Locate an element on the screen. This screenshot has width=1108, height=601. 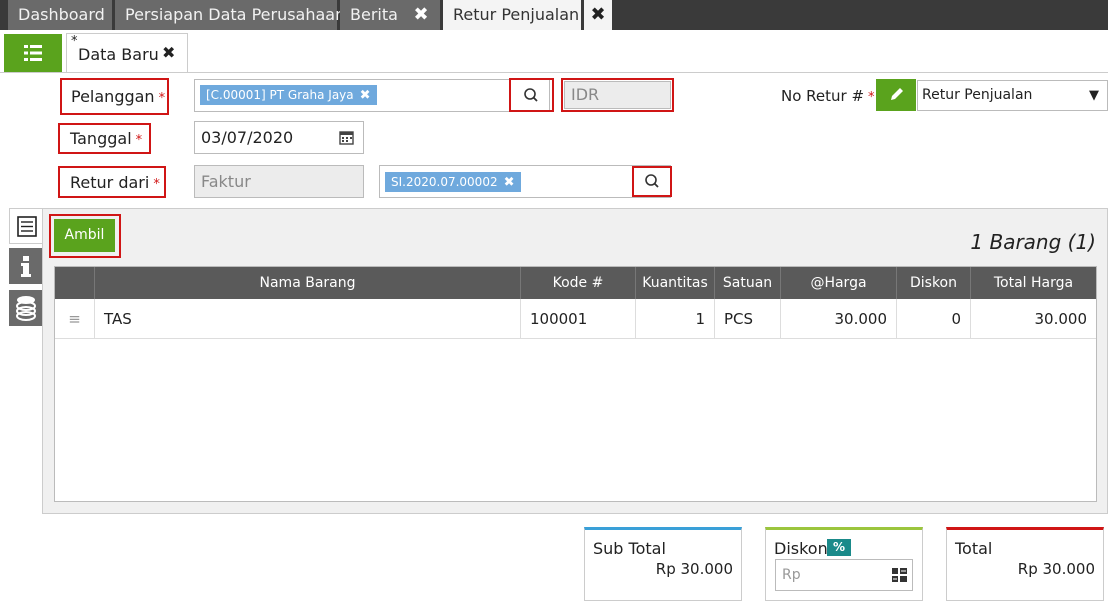
cell-kuantitas: 1 is located at coordinates (675, 319).